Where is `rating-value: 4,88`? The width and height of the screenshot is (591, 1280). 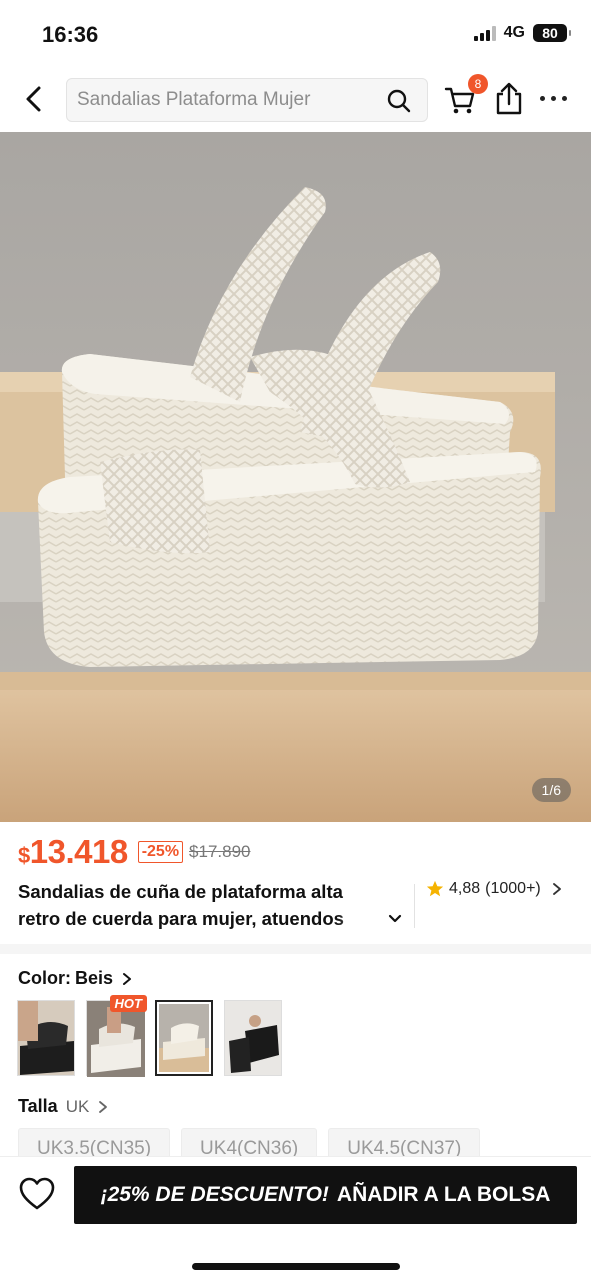
rating-value: 4,88 is located at coordinates (465, 888).